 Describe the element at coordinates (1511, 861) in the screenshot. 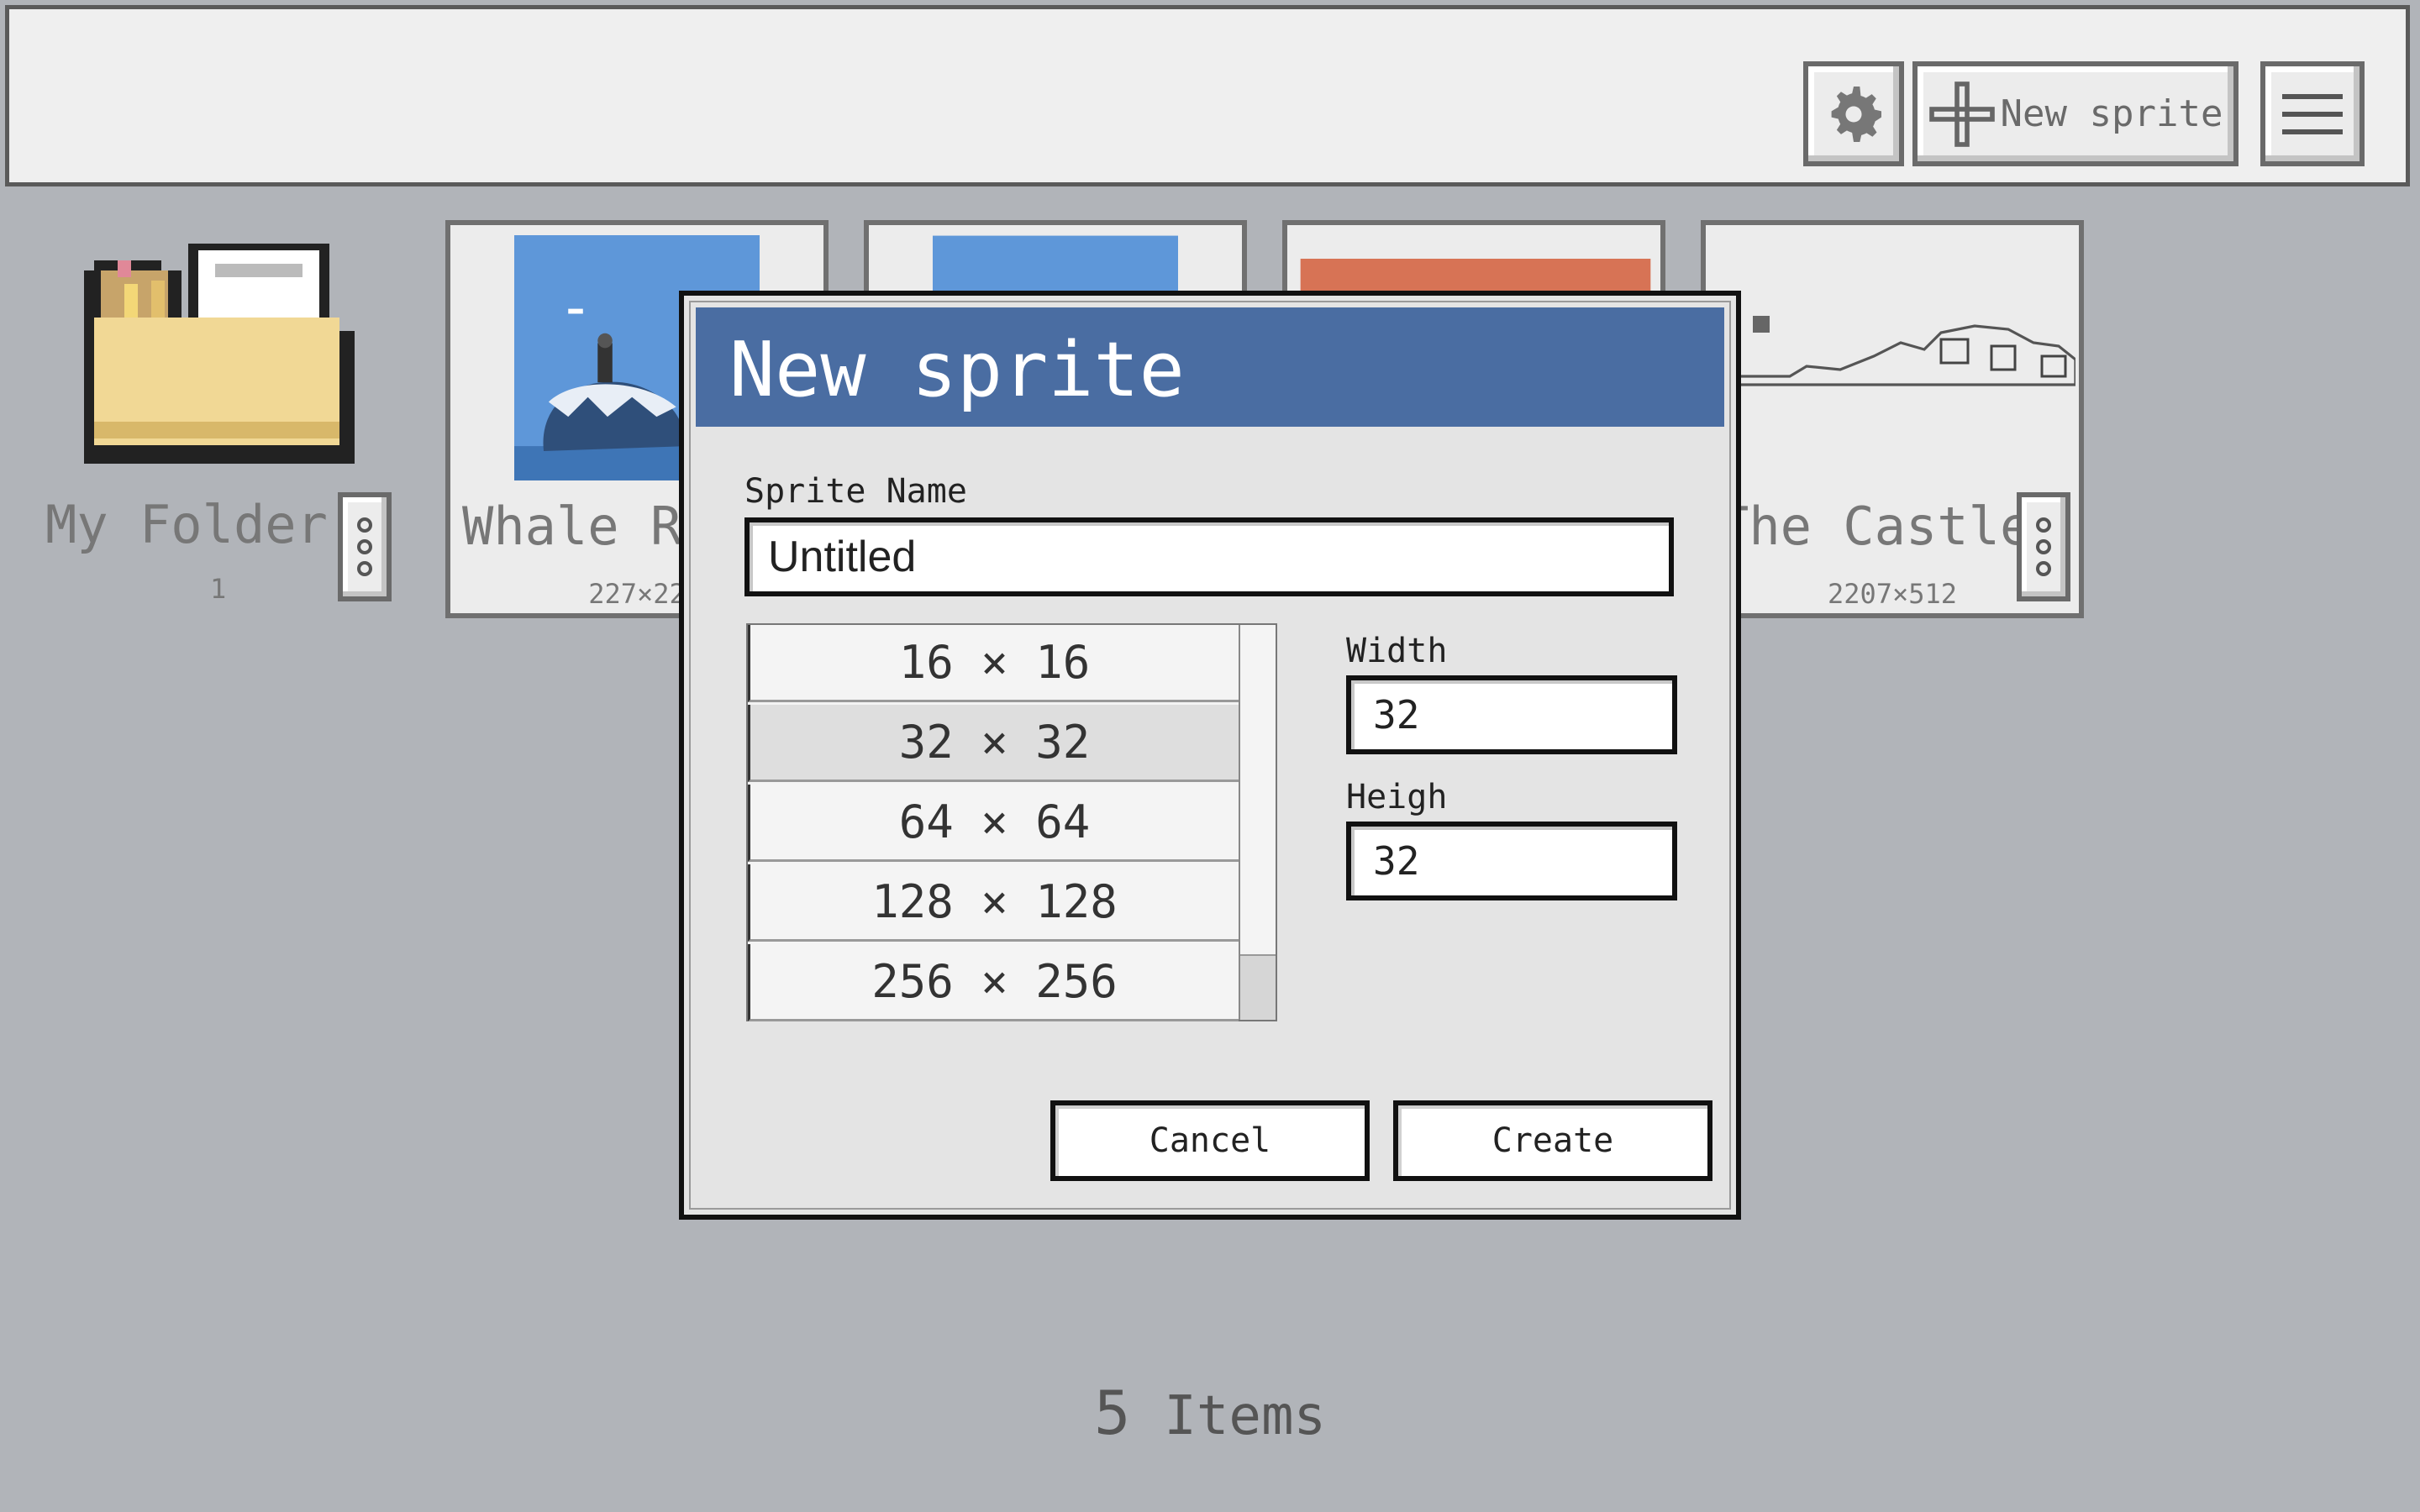

I see `height-input: 32` at that location.